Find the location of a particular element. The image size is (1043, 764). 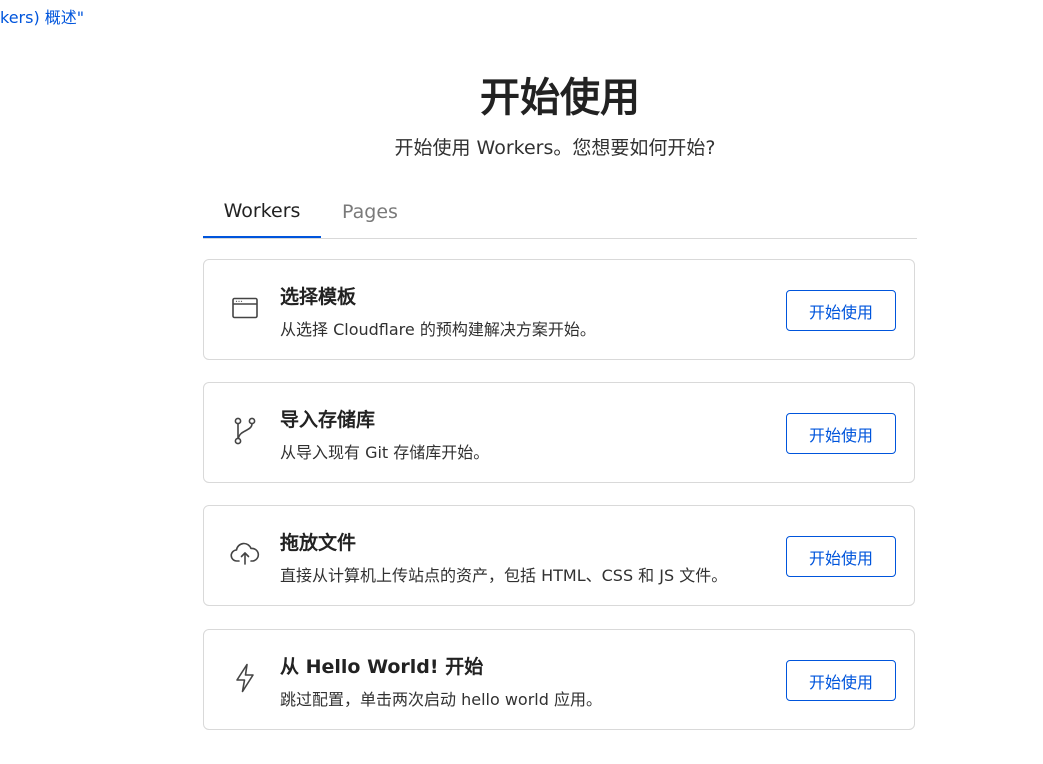

option-card-import-repo: 导入存储库 从导入现有 Git 存储库开始。 开始使用 is located at coordinates (559, 432).